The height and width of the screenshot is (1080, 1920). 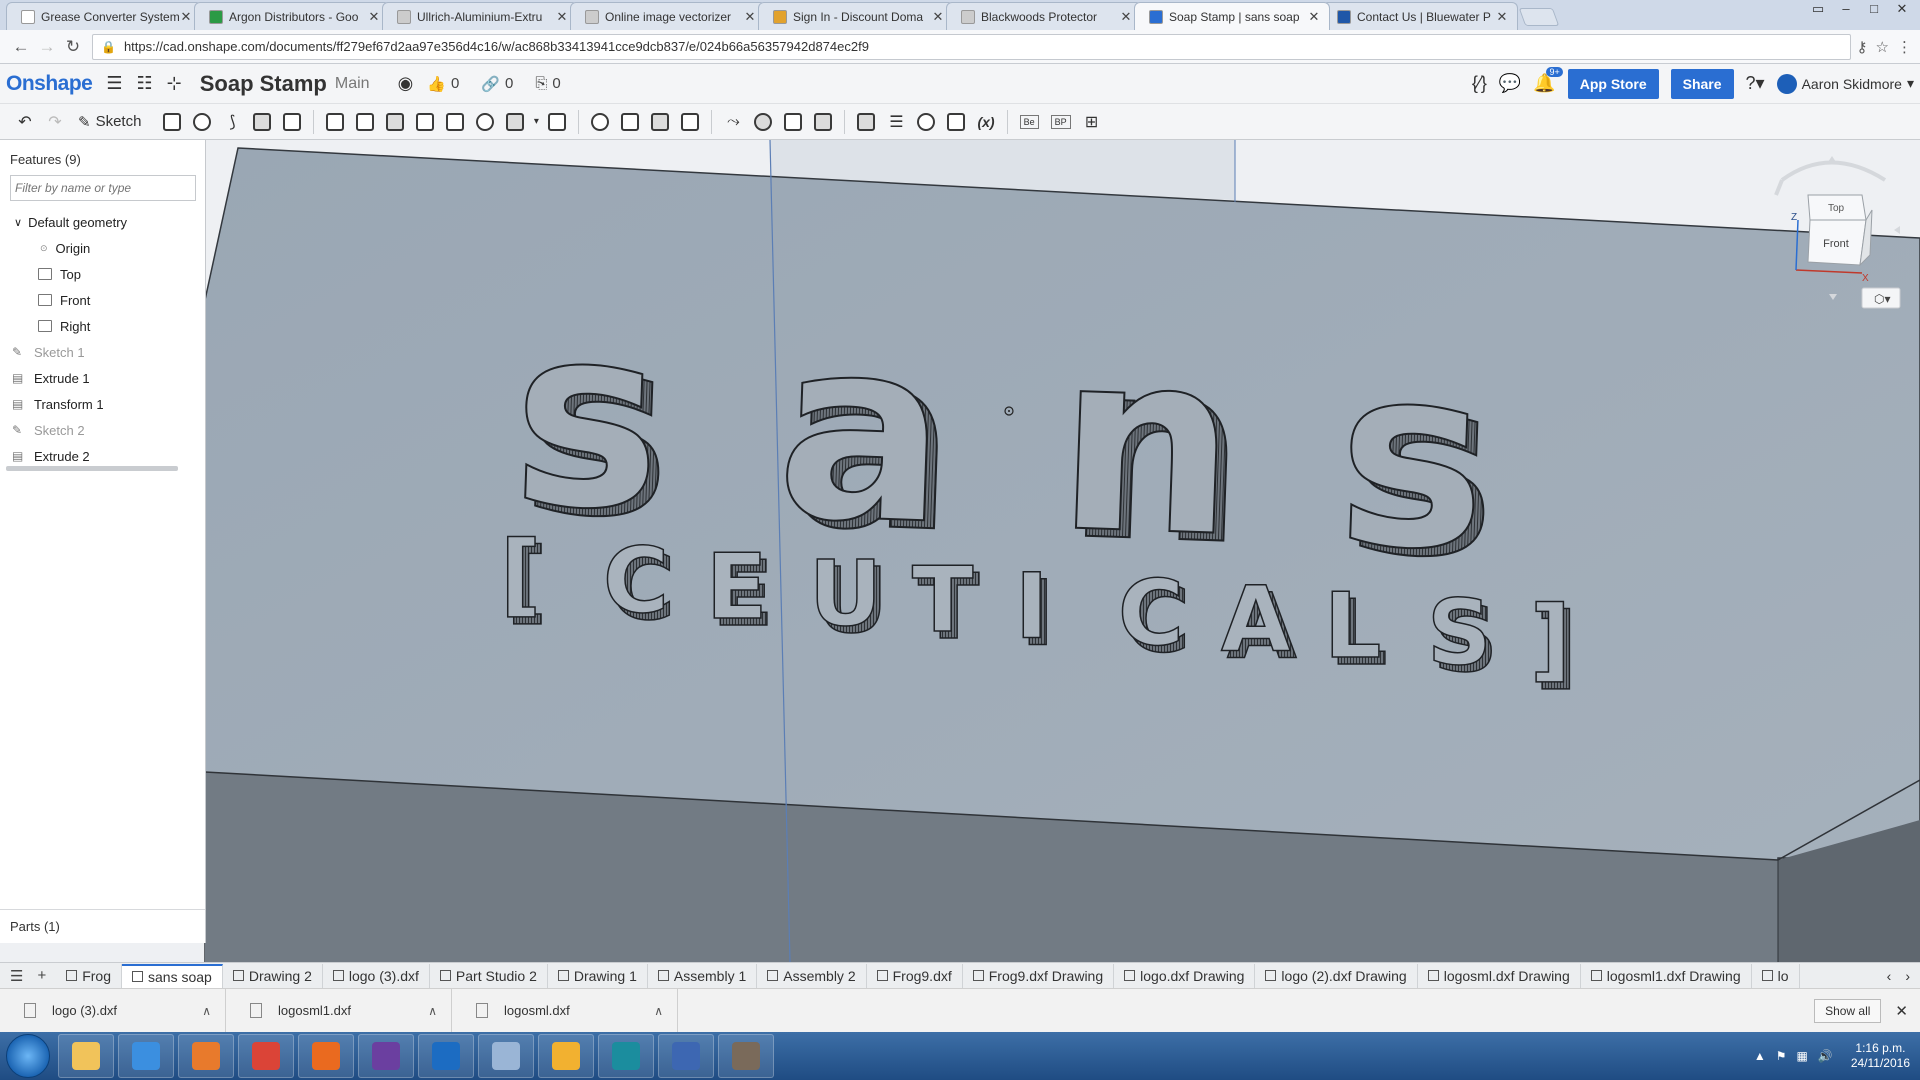 What do you see at coordinates (1845, 83) in the screenshot?
I see `user-menu: Aaron Skidmore ▾` at bounding box center [1845, 83].